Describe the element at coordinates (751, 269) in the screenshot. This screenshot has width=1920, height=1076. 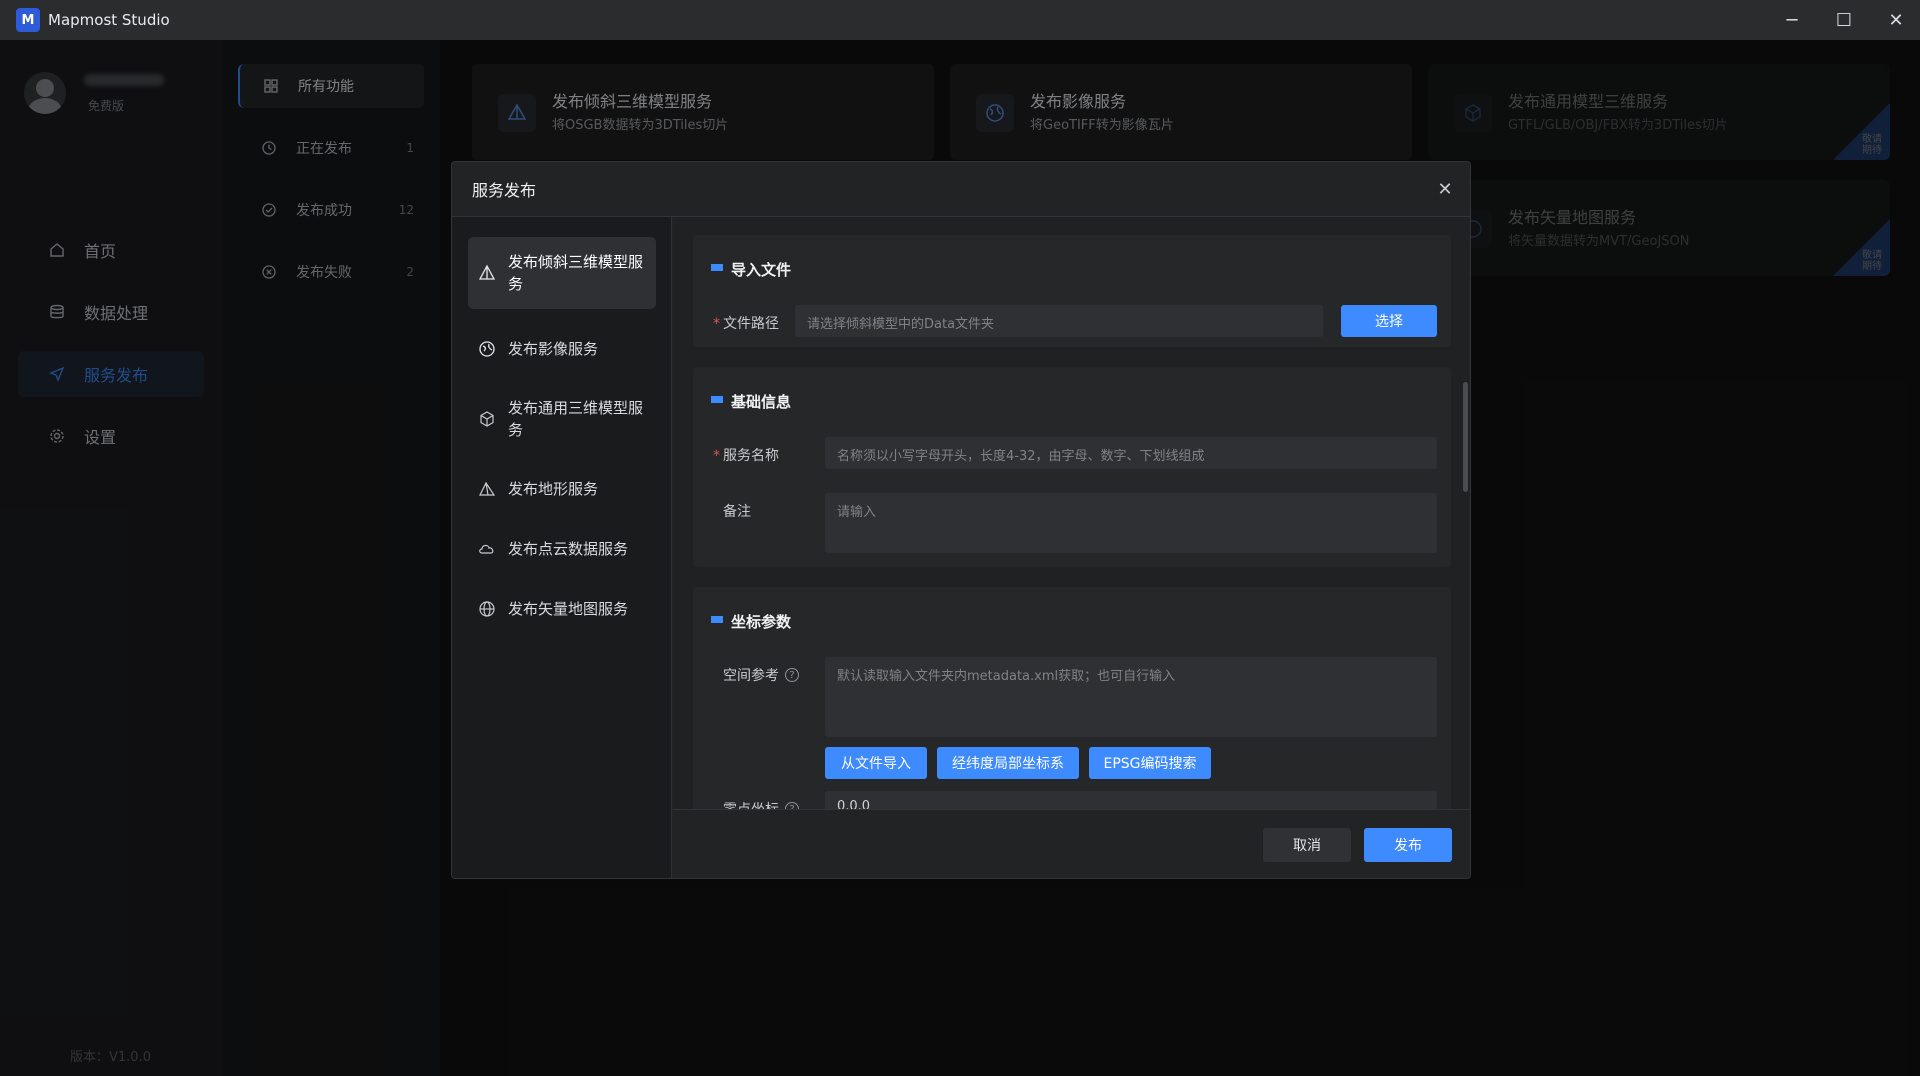
I see `section-title: 导入文件` at that location.